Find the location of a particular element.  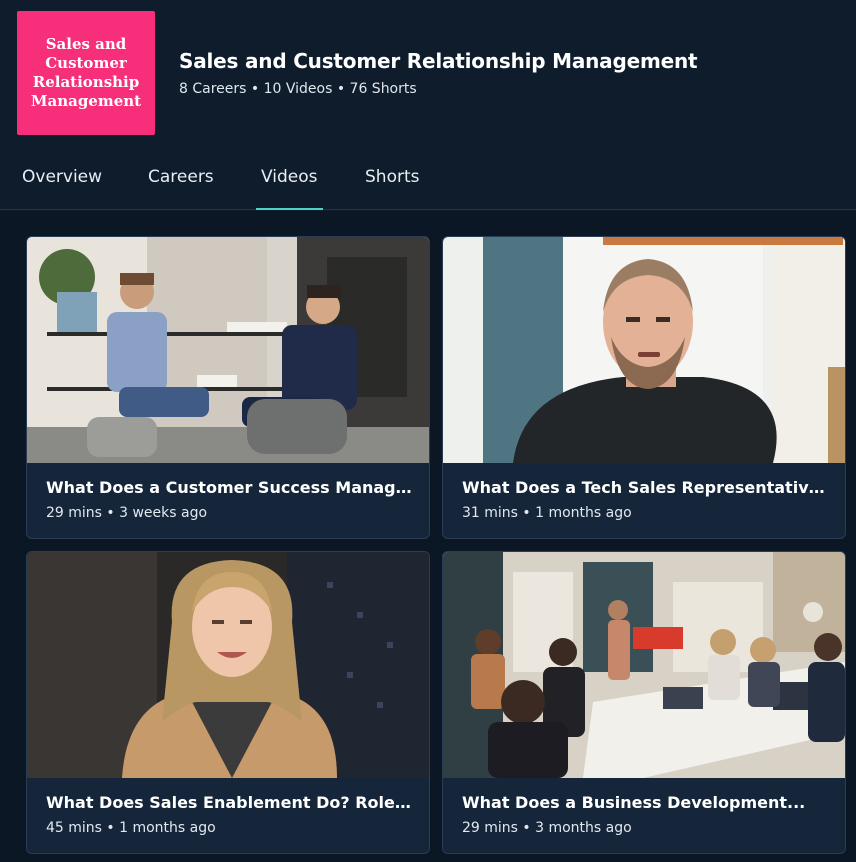

tab-label: Careers is located at coordinates (181, 177).